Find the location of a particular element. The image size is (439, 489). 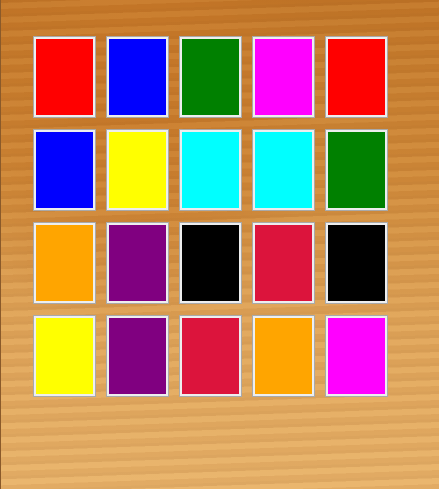

card-r3-c5 is located at coordinates (356, 263).